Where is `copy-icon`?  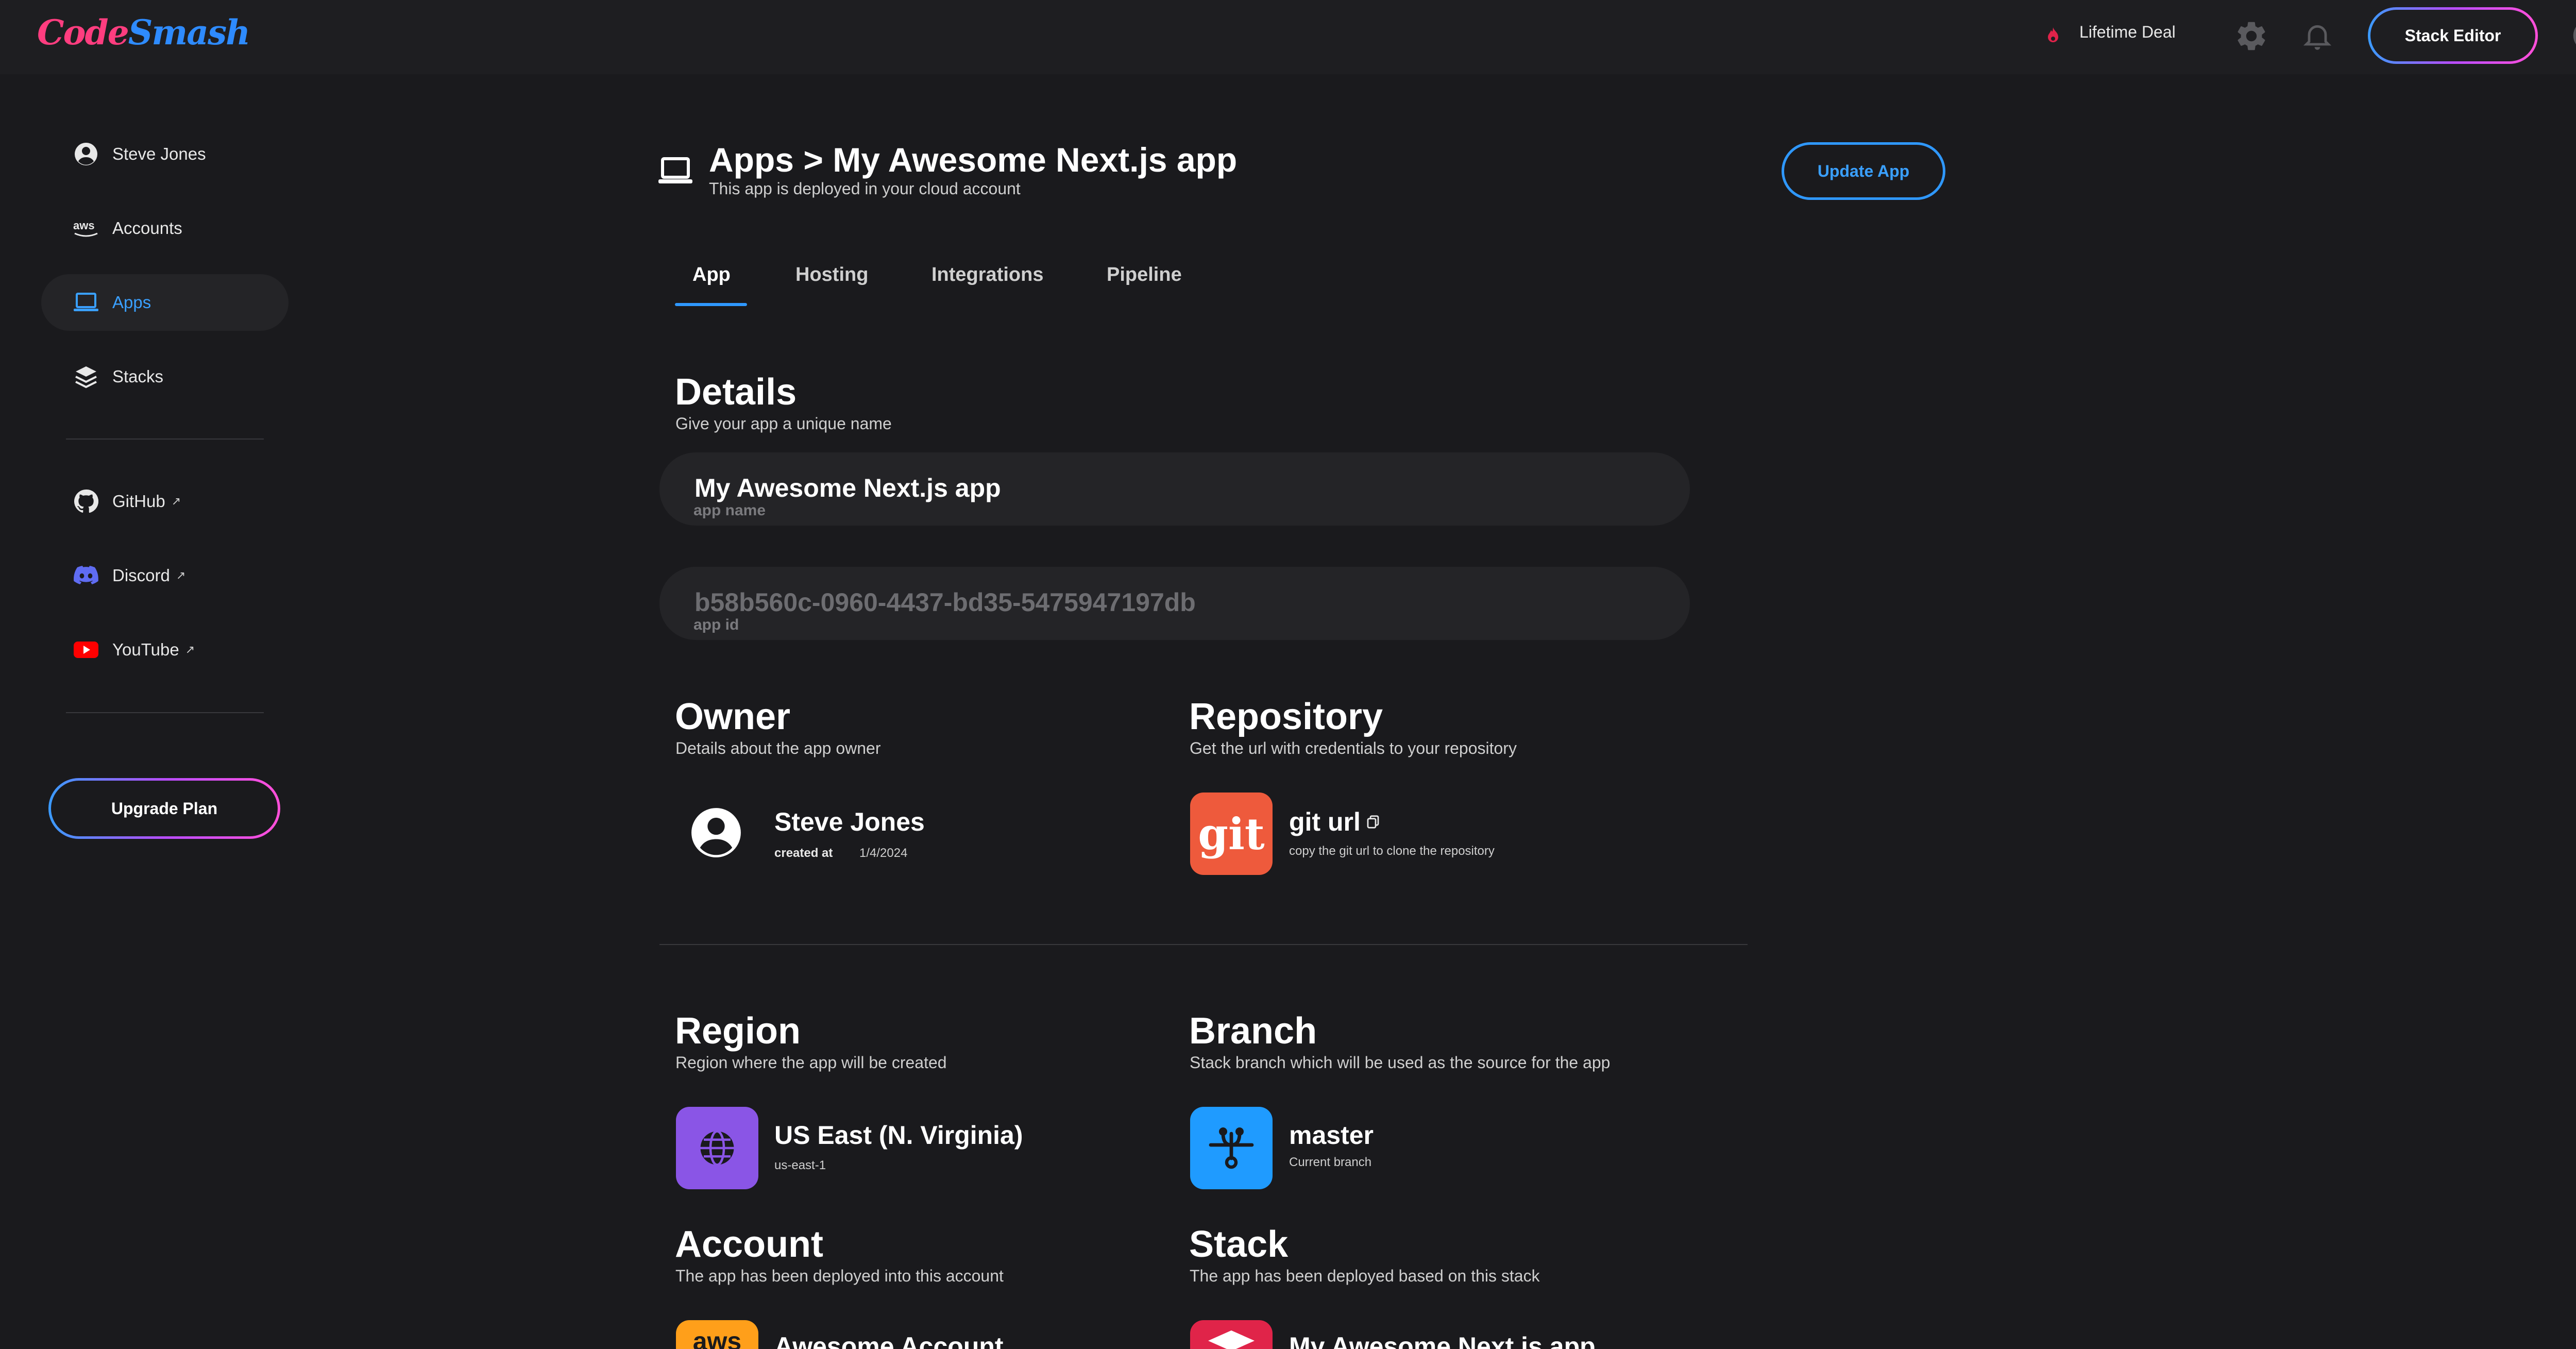 copy-icon is located at coordinates (1373, 822).